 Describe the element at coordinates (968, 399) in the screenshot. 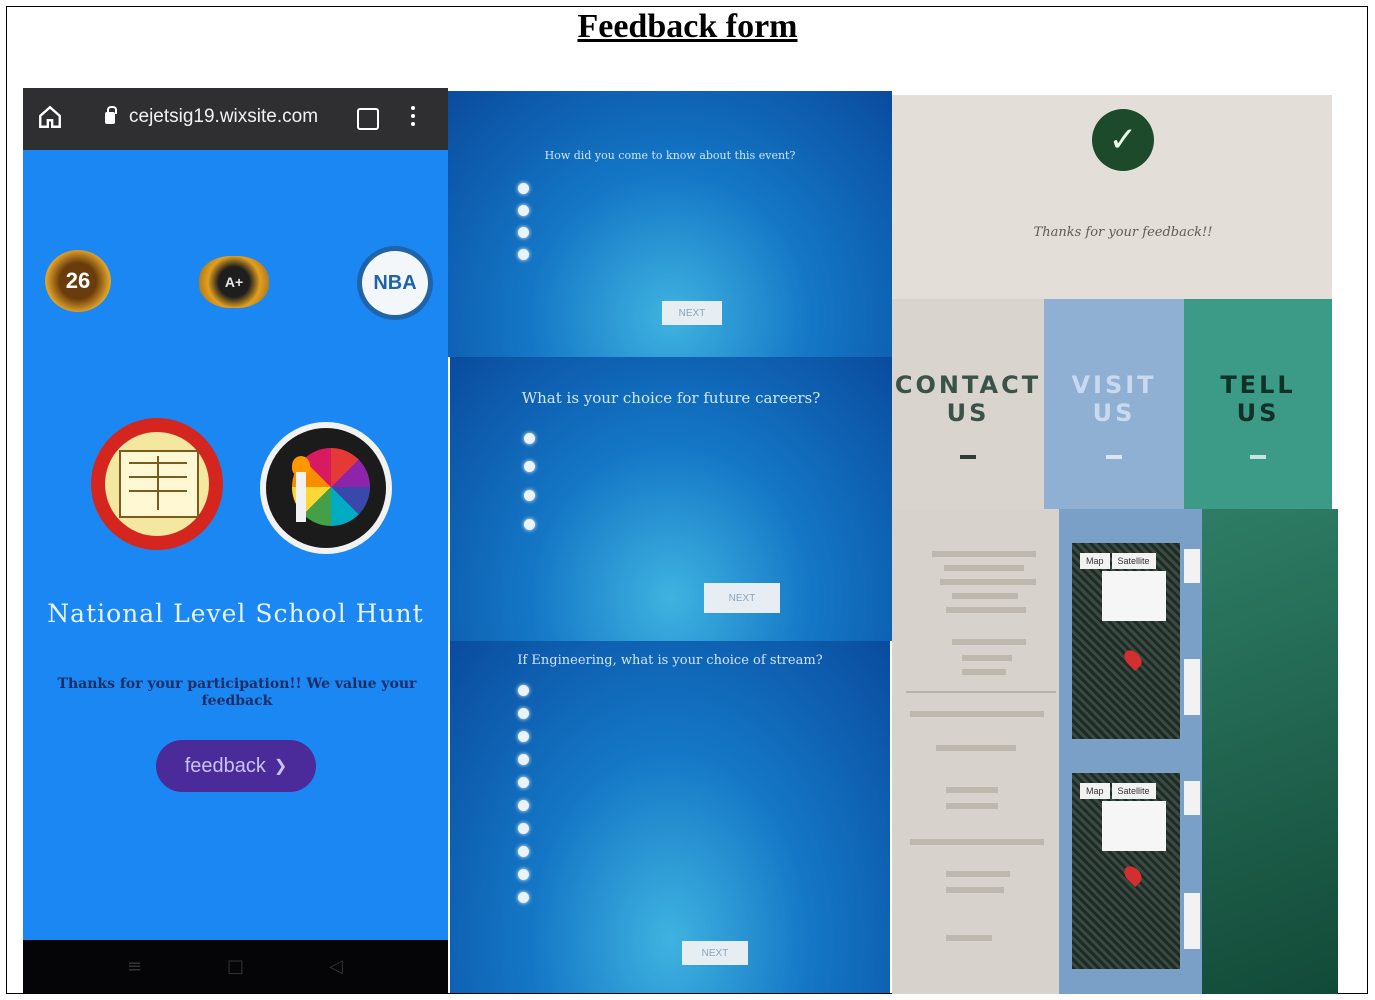

I see `column-title: CONTACT US` at that location.